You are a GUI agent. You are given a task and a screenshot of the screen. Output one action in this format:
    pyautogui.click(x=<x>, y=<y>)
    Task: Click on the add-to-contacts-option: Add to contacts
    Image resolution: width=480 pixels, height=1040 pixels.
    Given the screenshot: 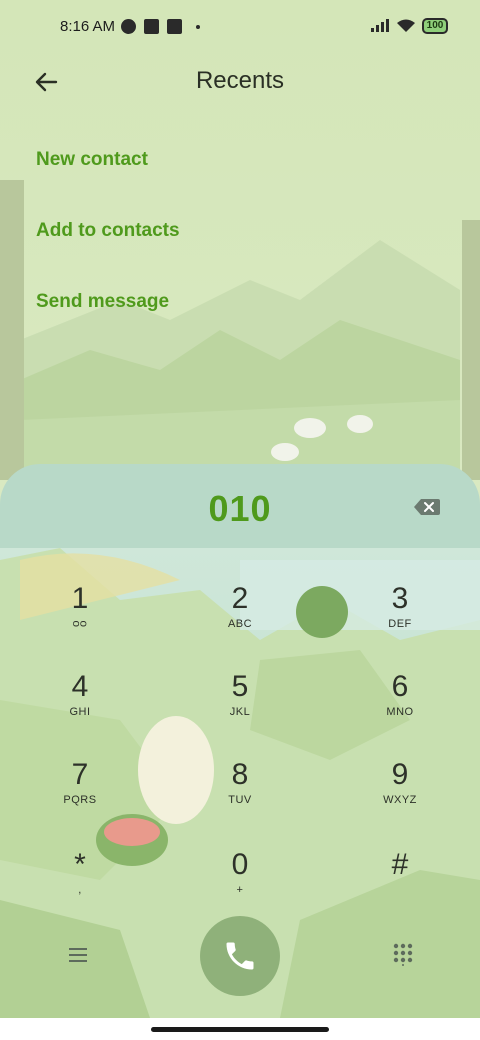 What is the action you would take?
    pyautogui.click(x=108, y=231)
    